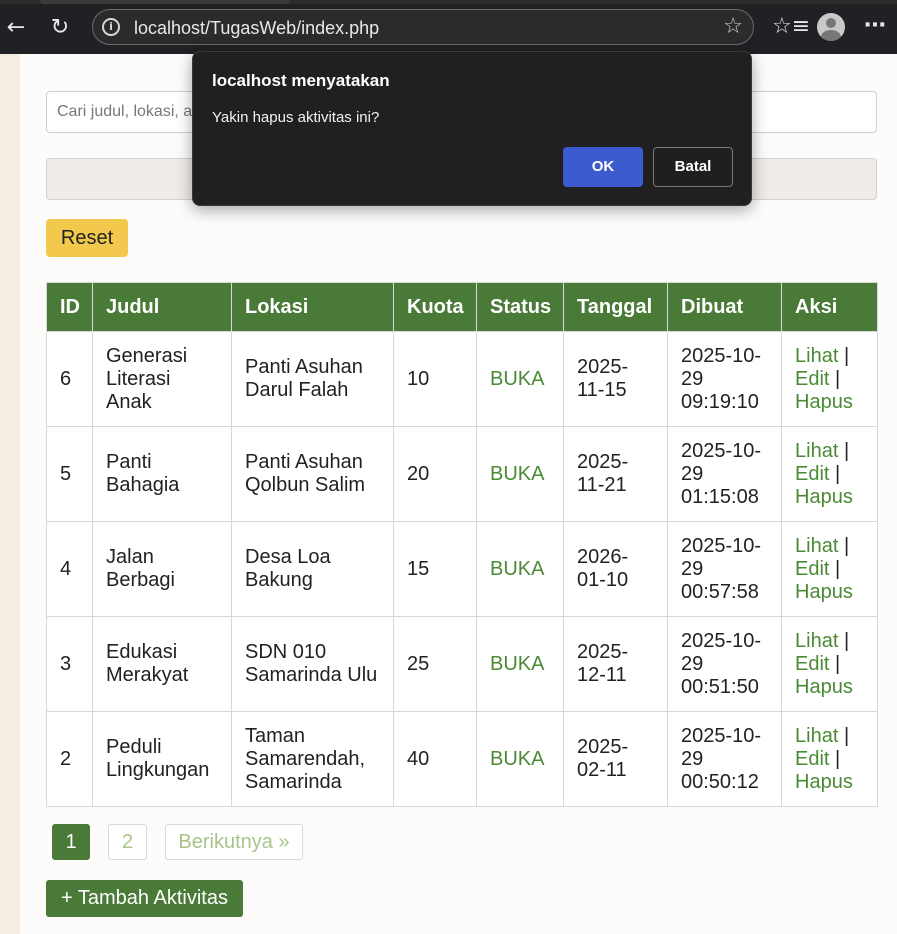 The height and width of the screenshot is (934, 897). Describe the element at coordinates (69, 759) in the screenshot. I see `cell-id: 2` at that location.